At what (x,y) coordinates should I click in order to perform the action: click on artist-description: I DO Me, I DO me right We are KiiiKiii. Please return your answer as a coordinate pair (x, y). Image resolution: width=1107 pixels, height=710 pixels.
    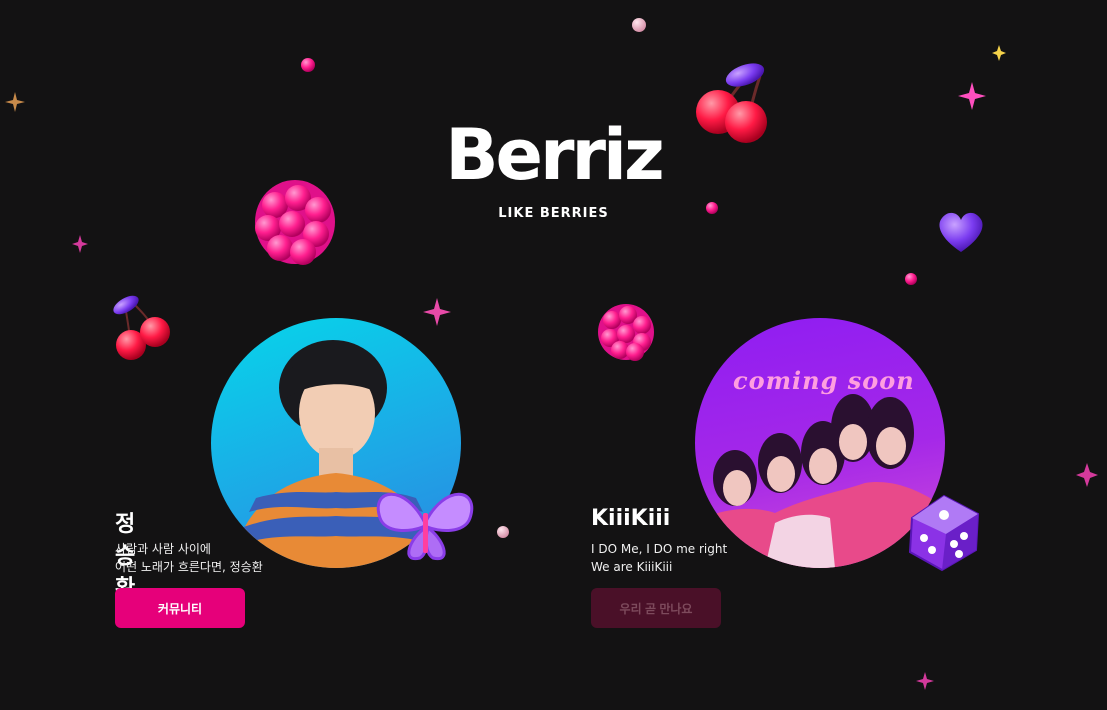
    Looking at the image, I should click on (659, 558).